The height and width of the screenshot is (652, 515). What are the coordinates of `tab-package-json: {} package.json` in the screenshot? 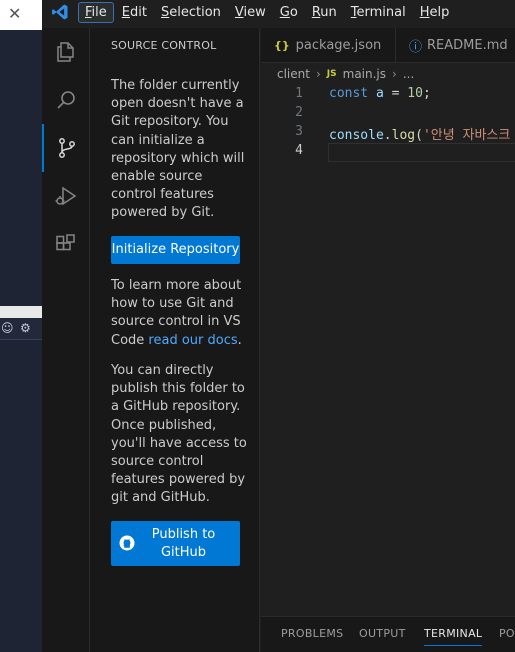 It's located at (327, 45).